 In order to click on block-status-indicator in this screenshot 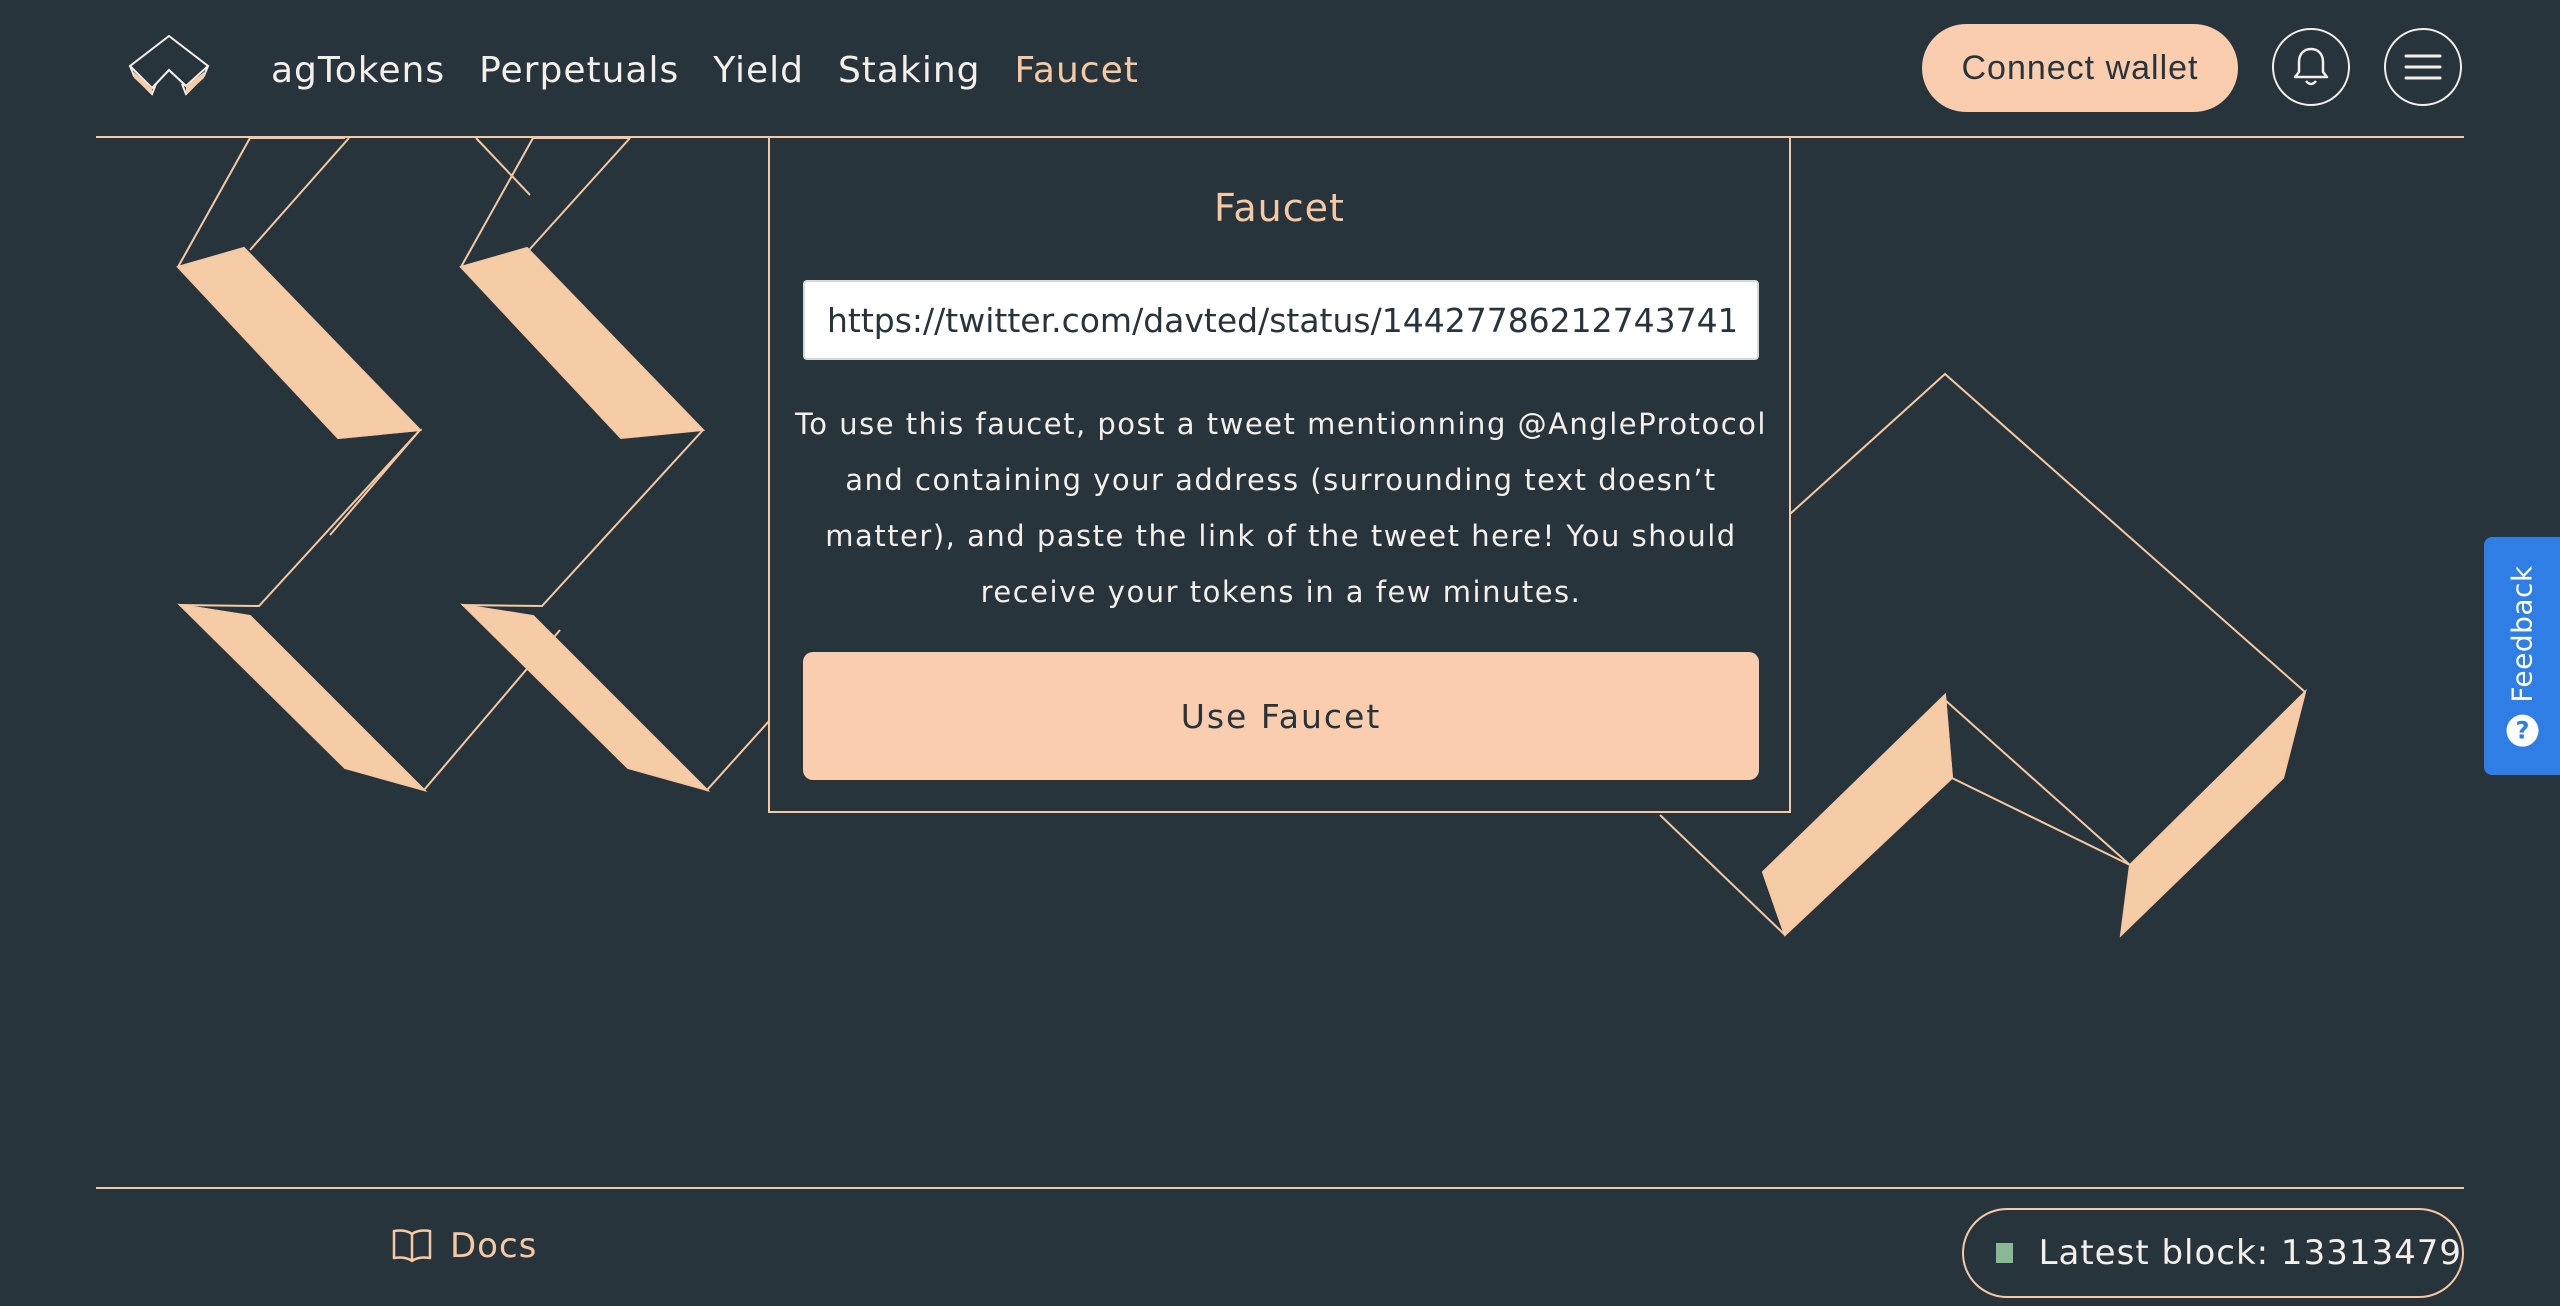, I will do `click(2004, 1253)`.